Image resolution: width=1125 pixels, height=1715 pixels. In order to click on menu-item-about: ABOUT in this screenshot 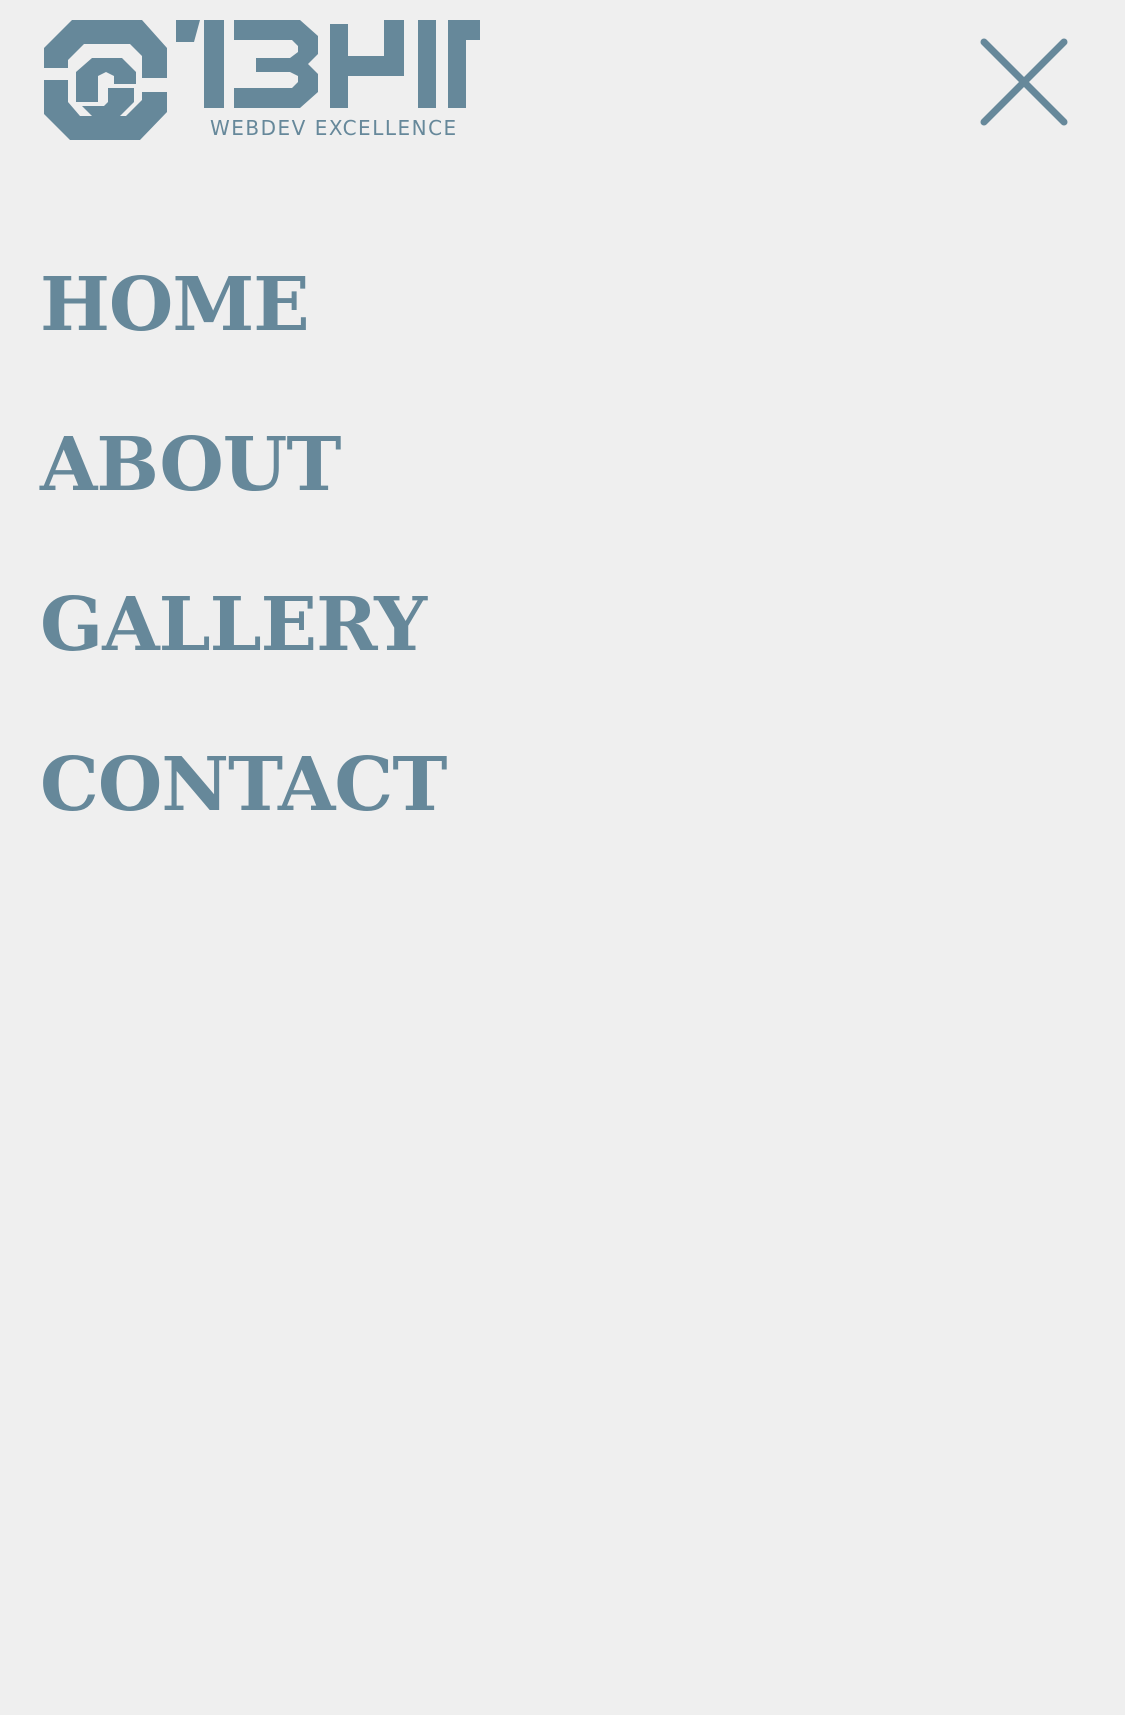, I will do `click(243, 490)`.